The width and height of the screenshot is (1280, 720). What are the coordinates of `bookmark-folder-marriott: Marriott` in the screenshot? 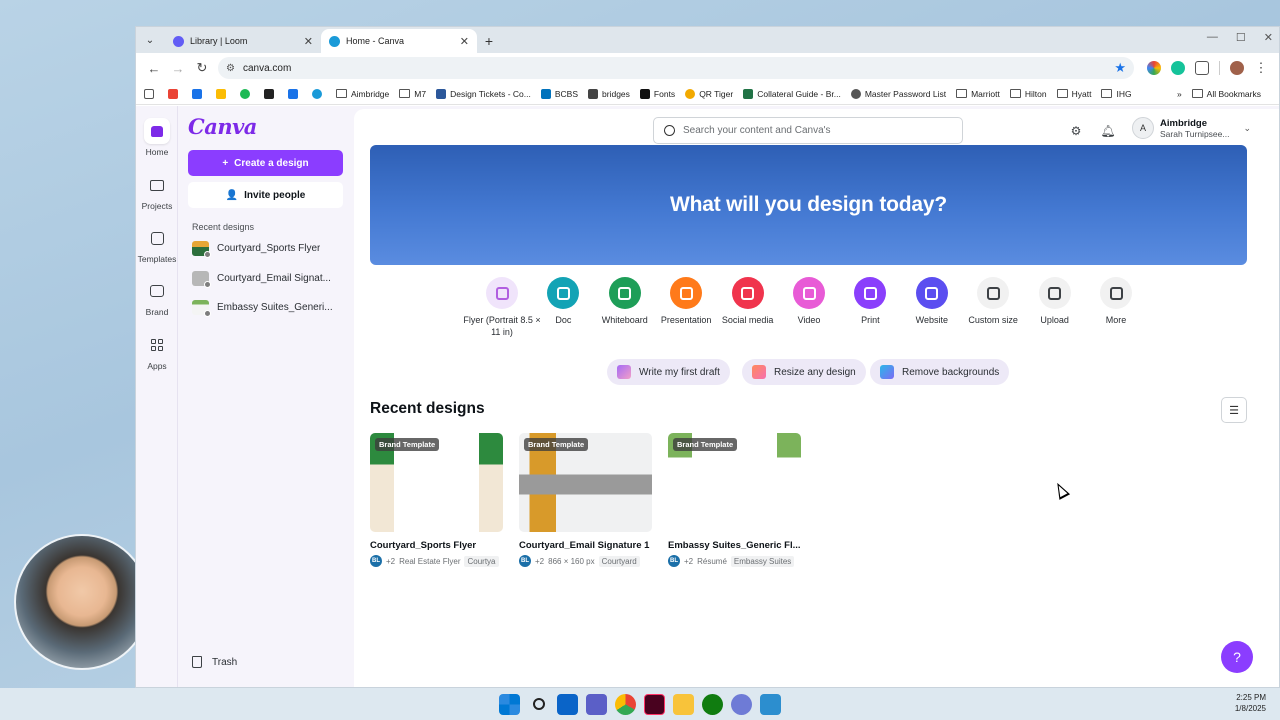 It's located at (978, 94).